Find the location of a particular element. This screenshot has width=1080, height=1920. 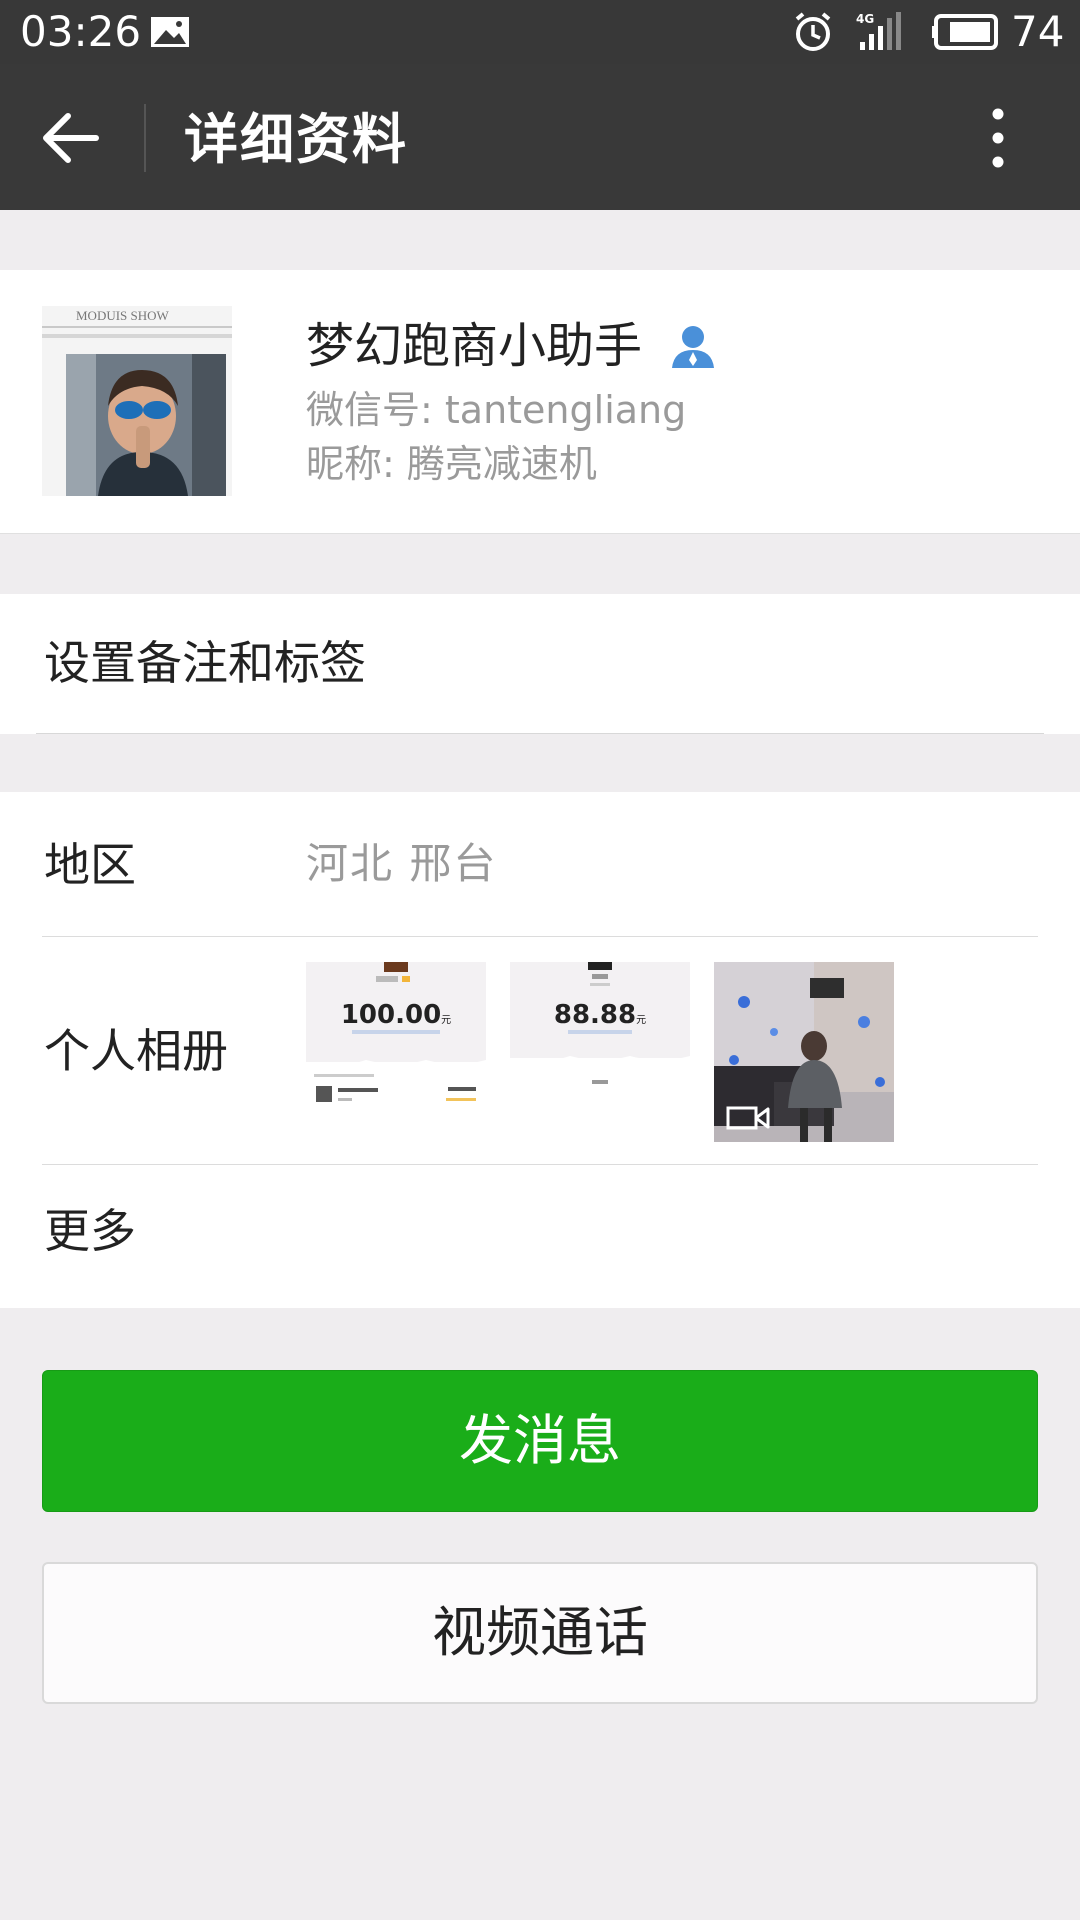

back-arrow-icon is located at coordinates (71, 138).